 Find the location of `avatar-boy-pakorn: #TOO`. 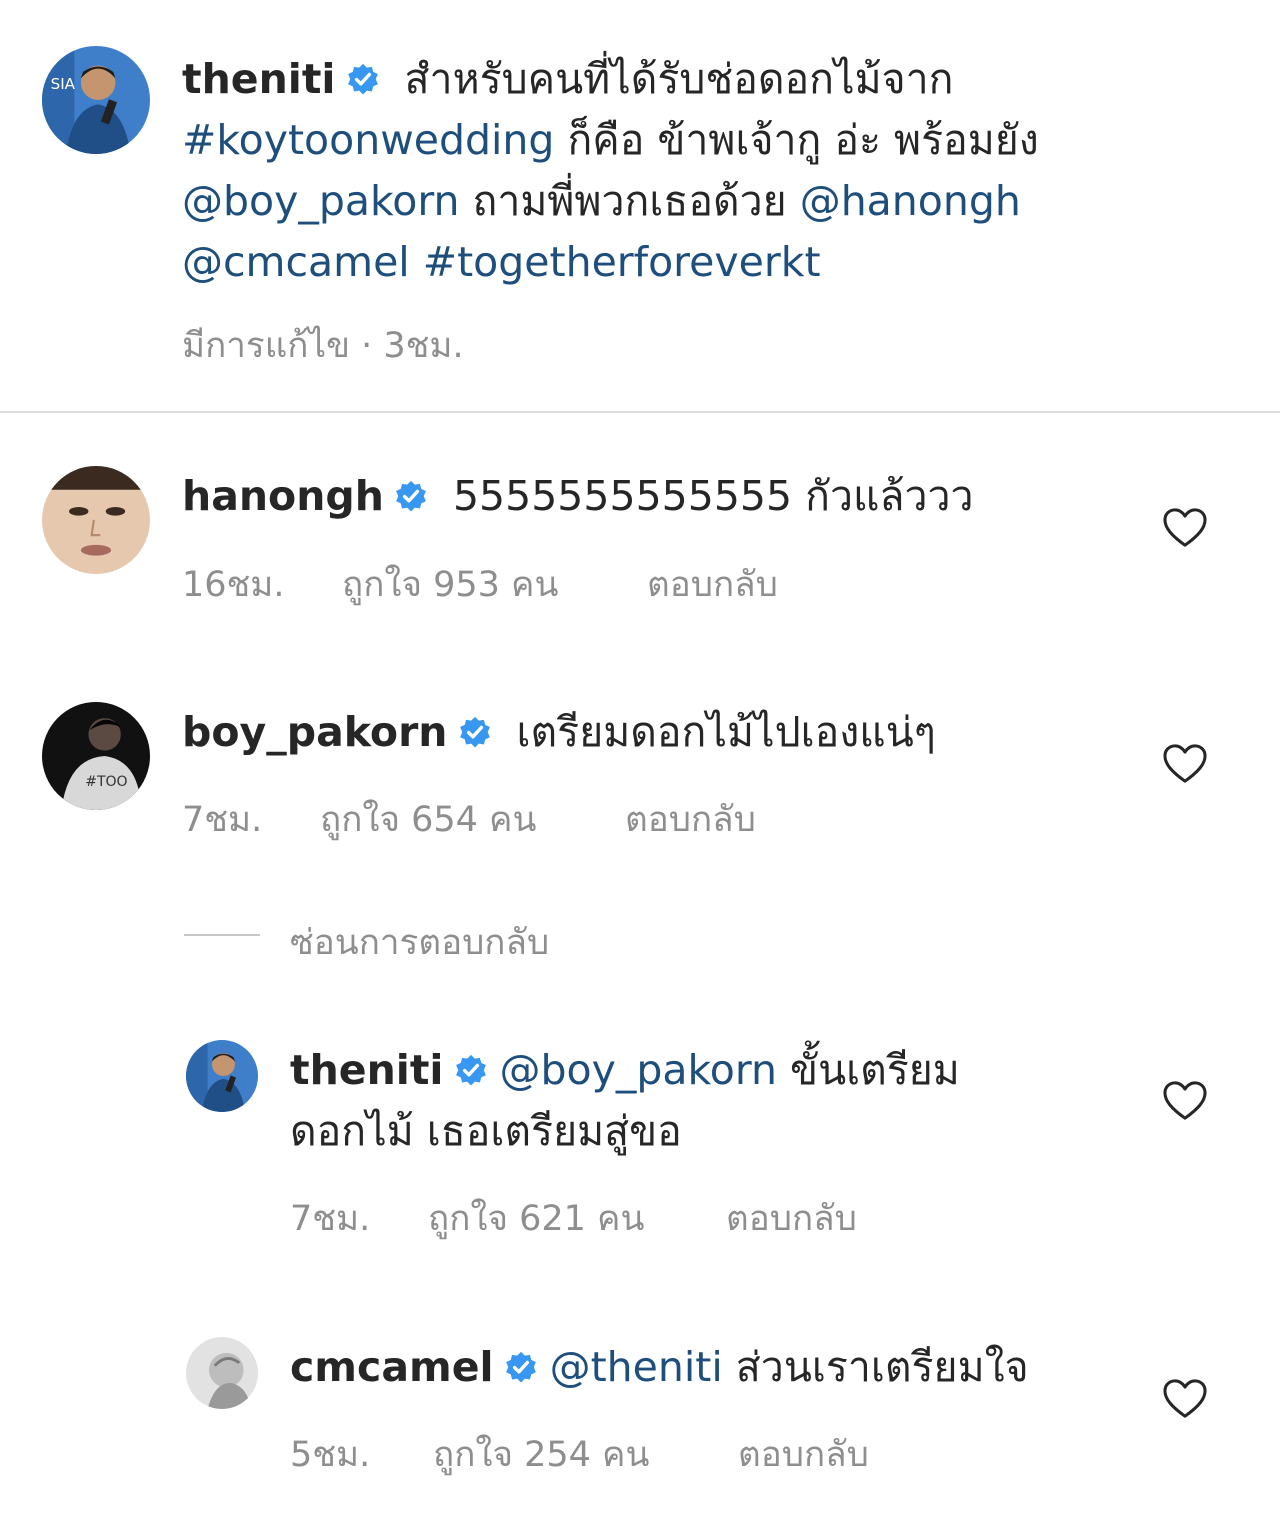

avatar-boy-pakorn: #TOO is located at coordinates (96, 756).